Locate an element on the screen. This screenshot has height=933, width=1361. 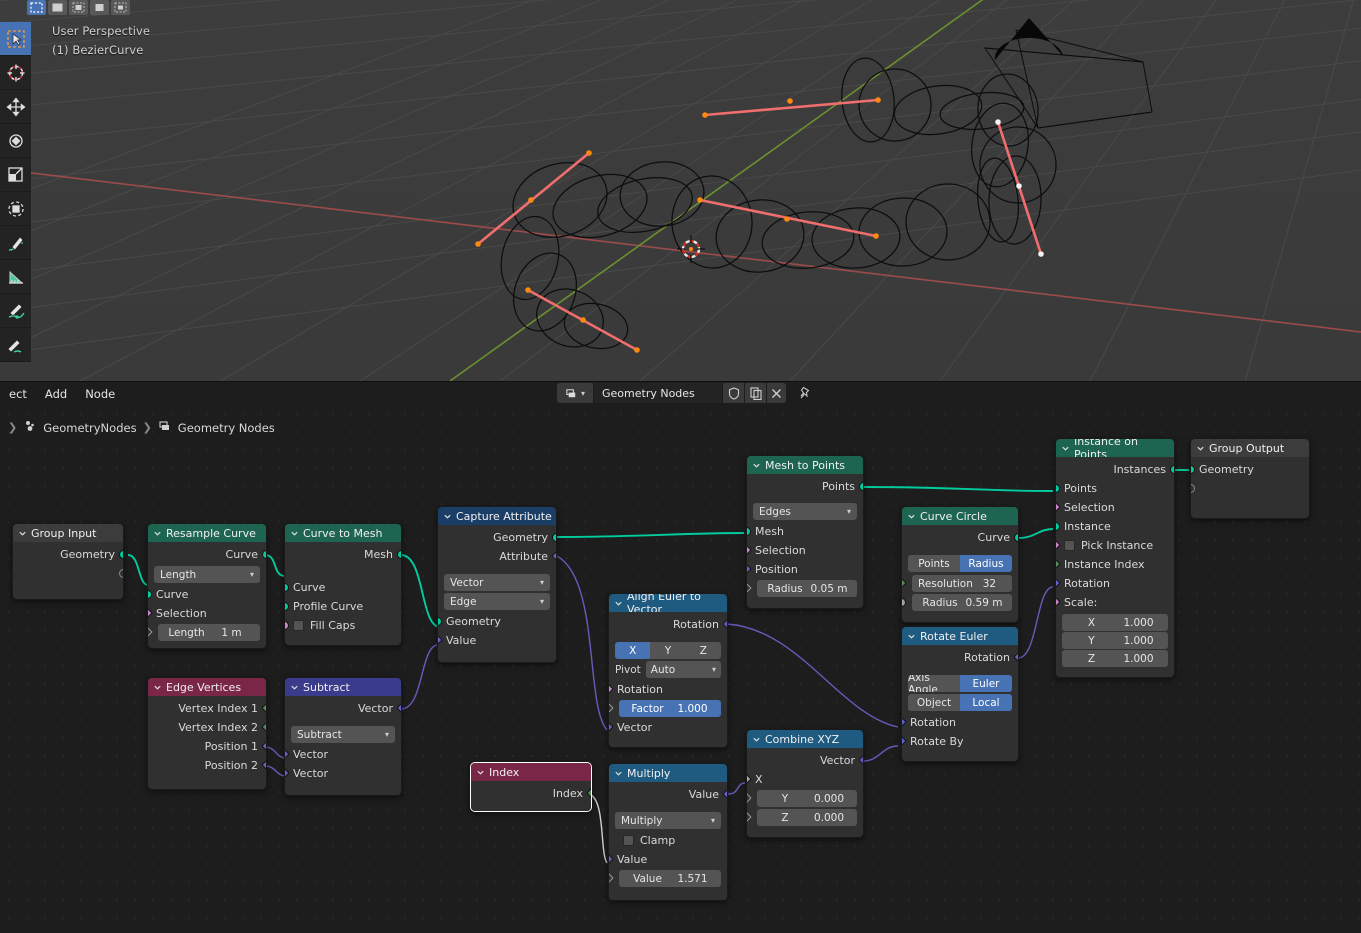
radius-field: Radius 0.05 m is located at coordinates (807, 588).